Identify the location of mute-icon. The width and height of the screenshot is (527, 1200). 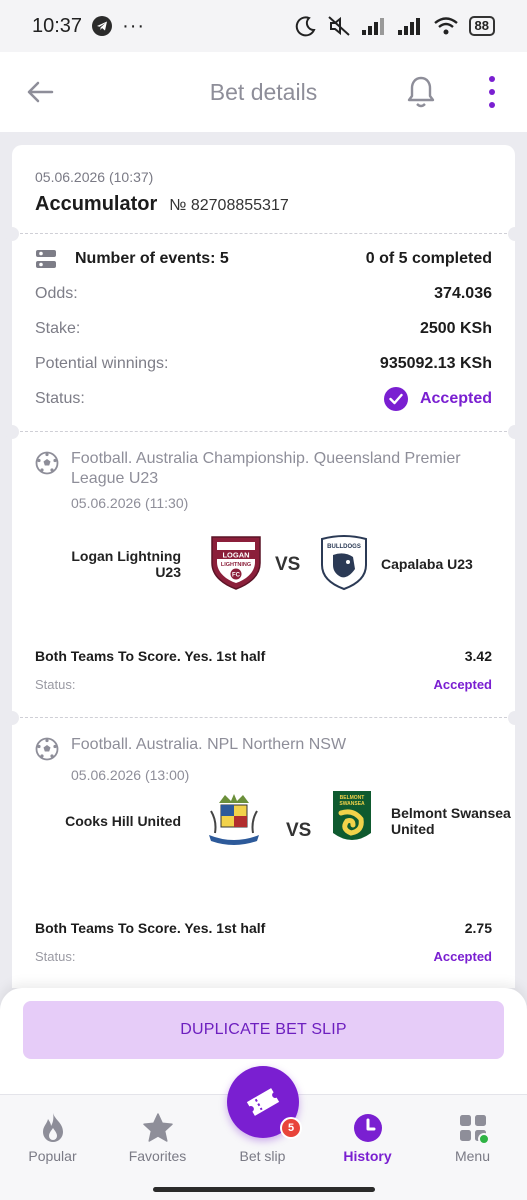
(338, 26).